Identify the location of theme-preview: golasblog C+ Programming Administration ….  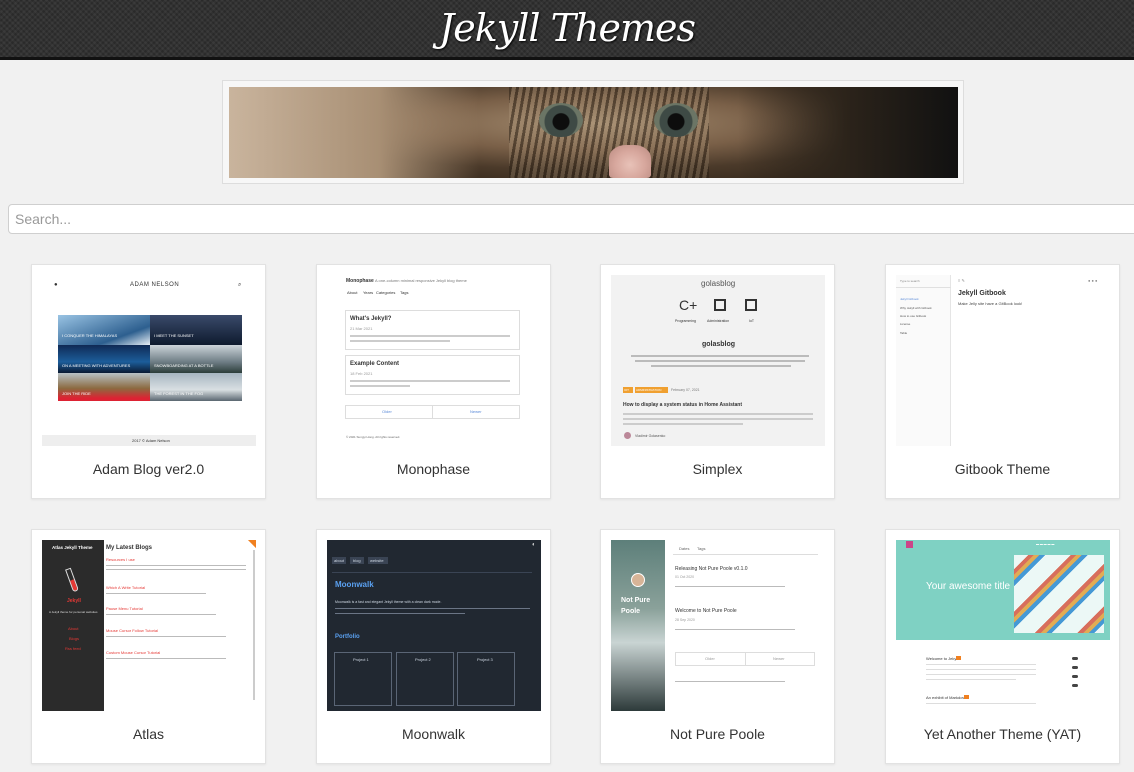
(718, 360).